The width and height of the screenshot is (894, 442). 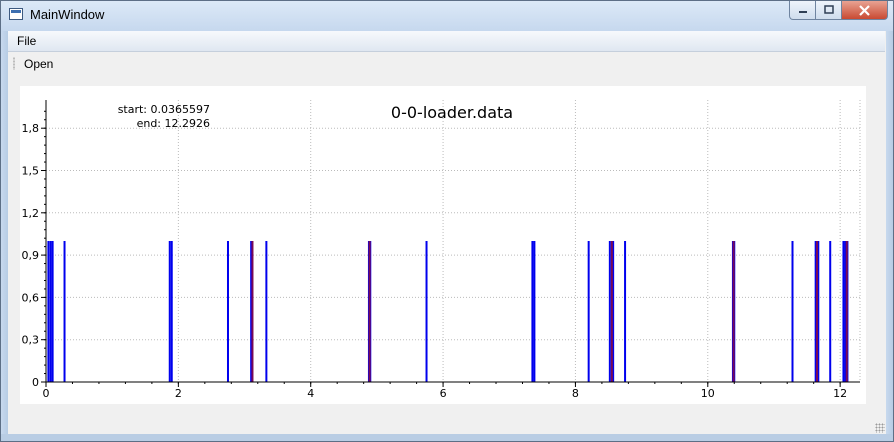 What do you see at coordinates (889, 236) in the screenshot?
I see `window-frame-right` at bounding box center [889, 236].